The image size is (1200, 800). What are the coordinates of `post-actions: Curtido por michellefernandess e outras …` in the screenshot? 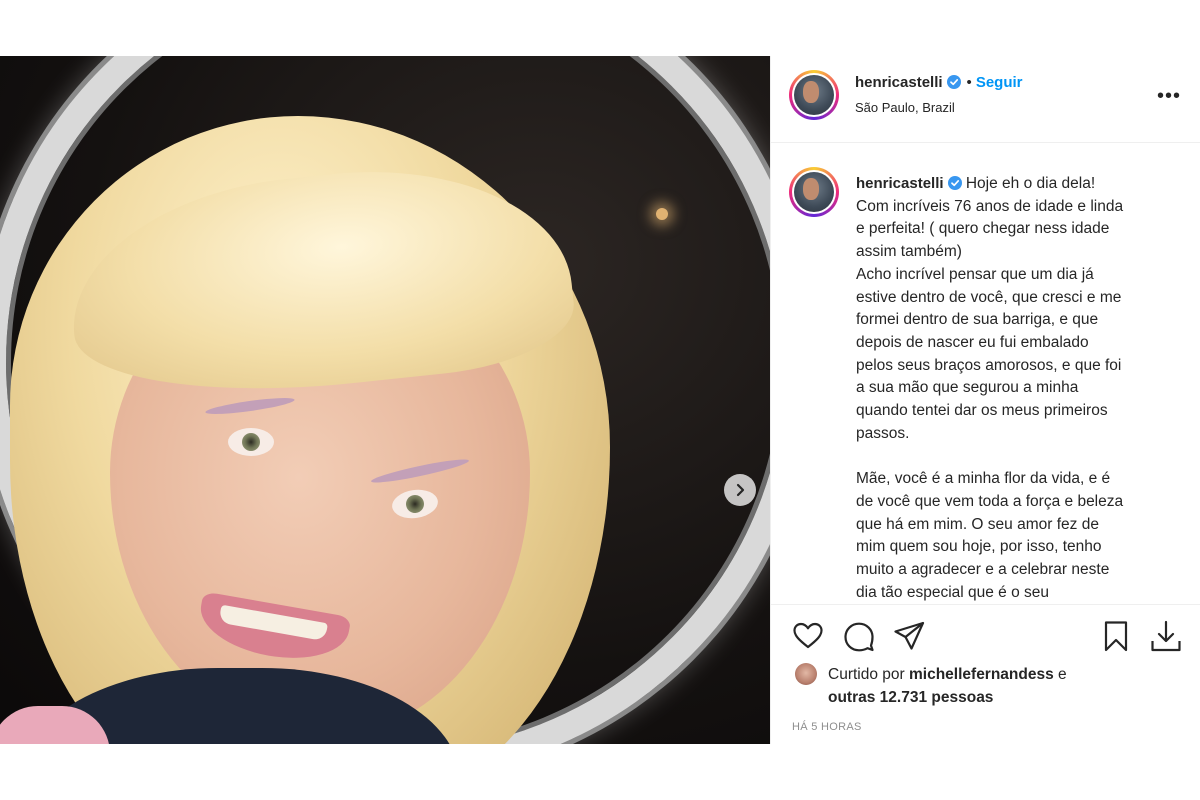 It's located at (985, 674).